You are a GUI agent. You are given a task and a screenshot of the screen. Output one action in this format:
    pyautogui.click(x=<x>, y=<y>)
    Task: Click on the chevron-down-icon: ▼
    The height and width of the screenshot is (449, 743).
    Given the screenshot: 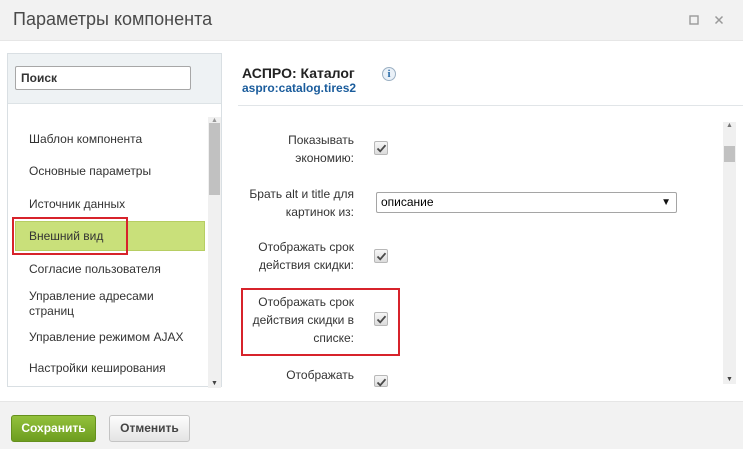 What is the action you would take?
    pyautogui.click(x=666, y=202)
    